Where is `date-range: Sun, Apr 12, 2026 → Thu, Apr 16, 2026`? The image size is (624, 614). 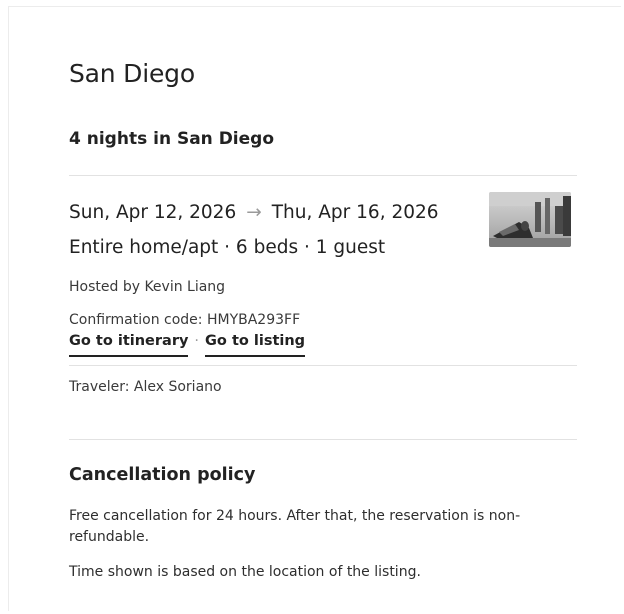
date-range: Sun, Apr 12, 2026 → Thu, Apr 16, 2026 is located at coordinates (254, 212).